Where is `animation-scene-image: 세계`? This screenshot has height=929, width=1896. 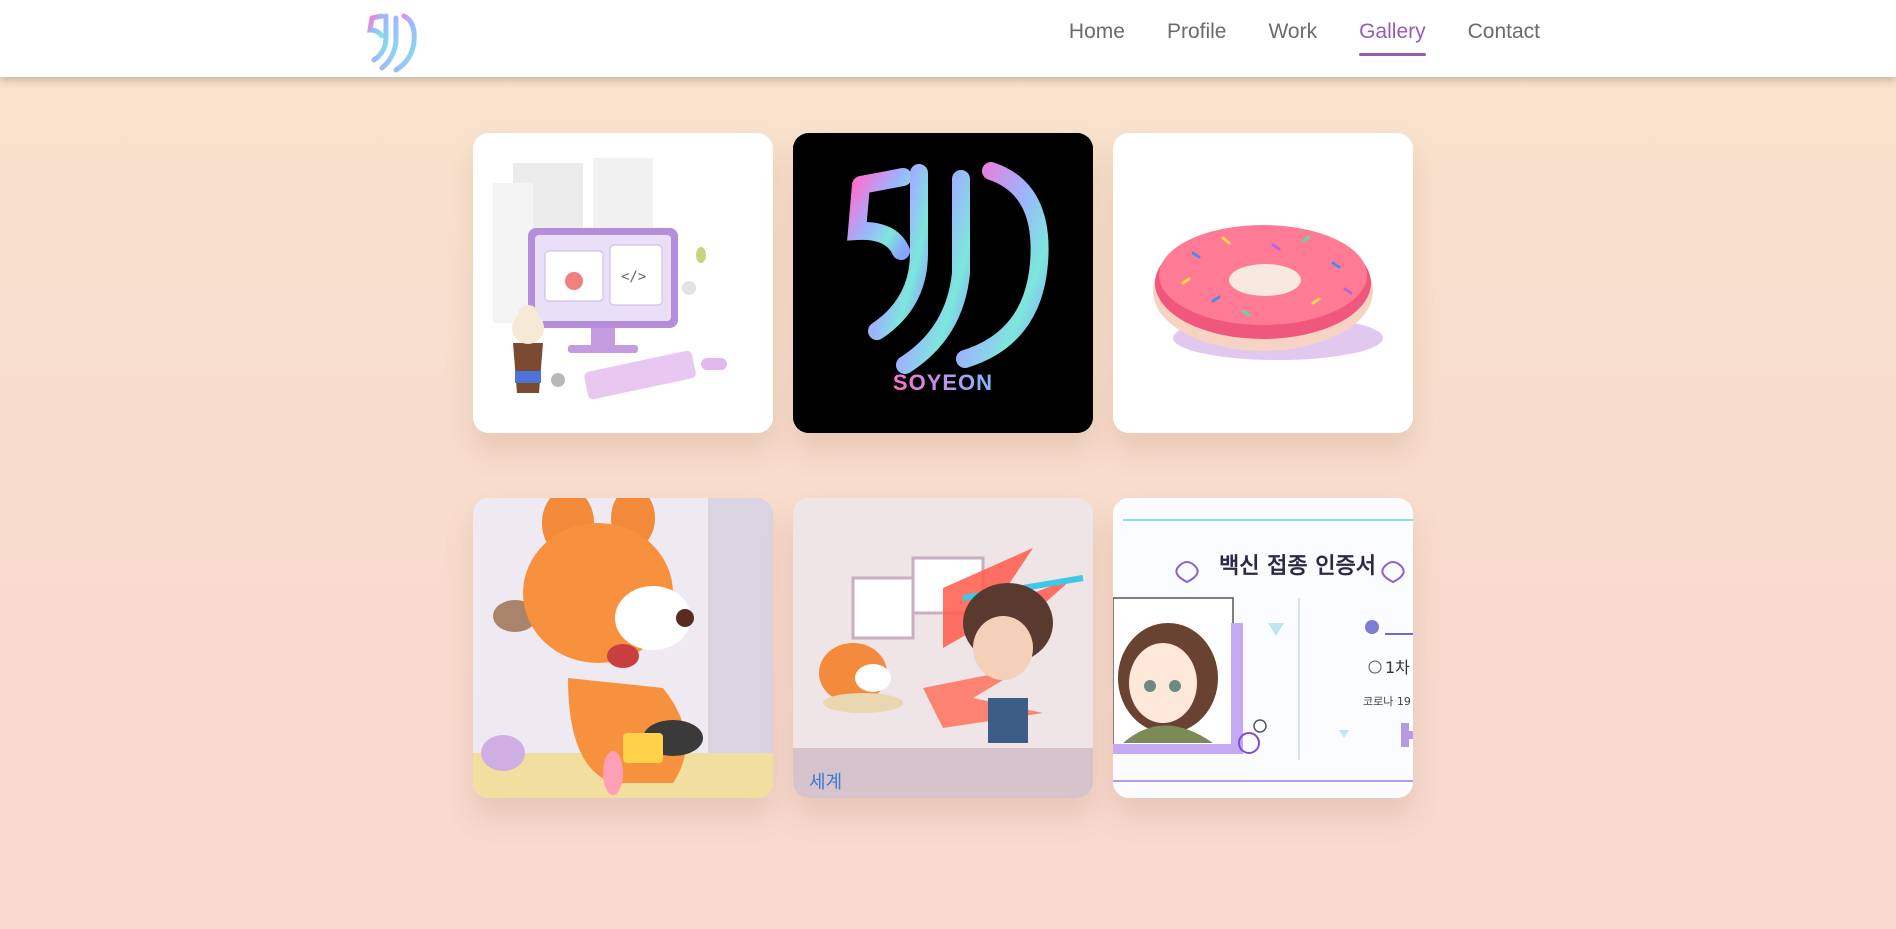 animation-scene-image: 세계 is located at coordinates (943, 648).